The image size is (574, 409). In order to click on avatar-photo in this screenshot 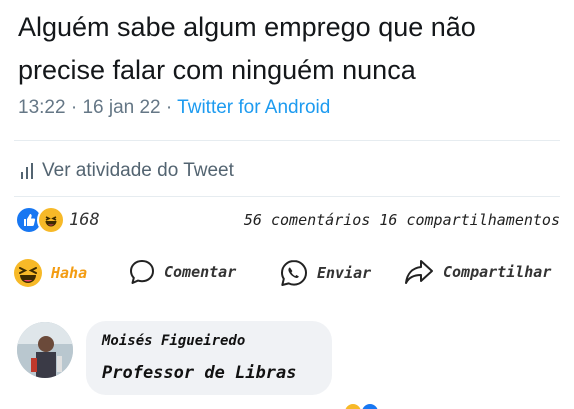, I will do `click(45, 350)`.